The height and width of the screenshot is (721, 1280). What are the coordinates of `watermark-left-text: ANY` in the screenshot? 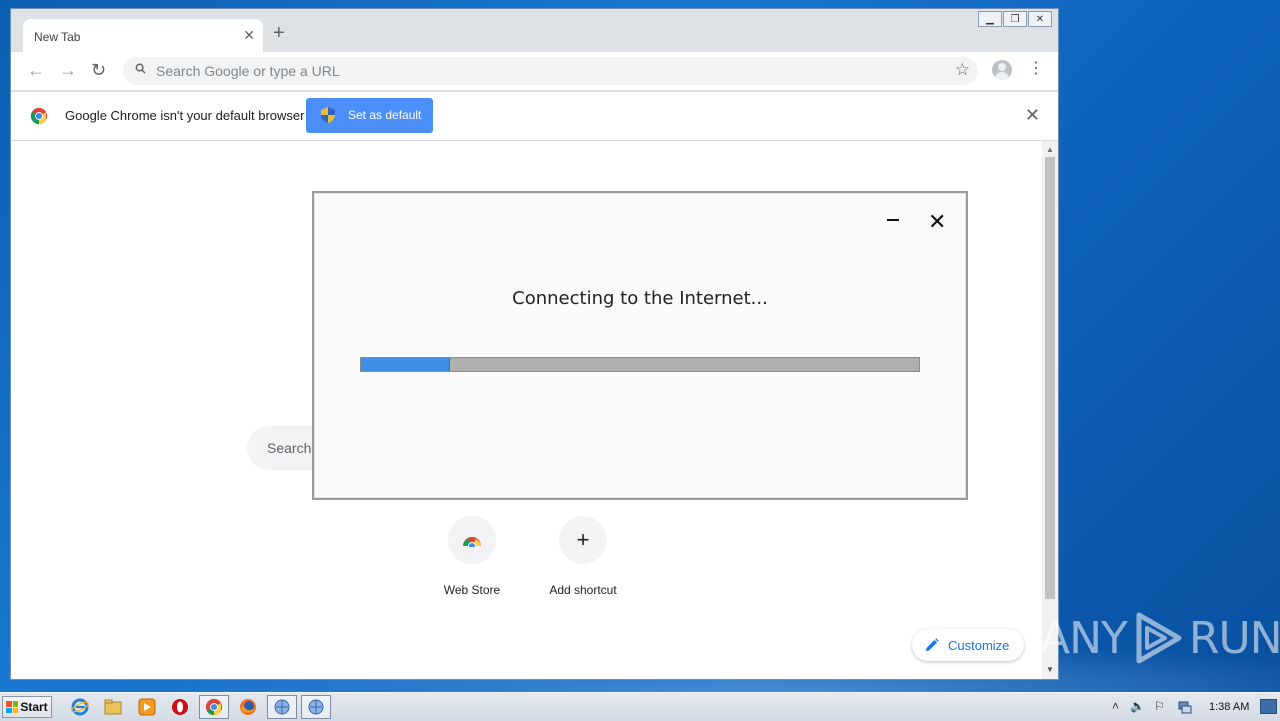 It's located at (1084, 638).